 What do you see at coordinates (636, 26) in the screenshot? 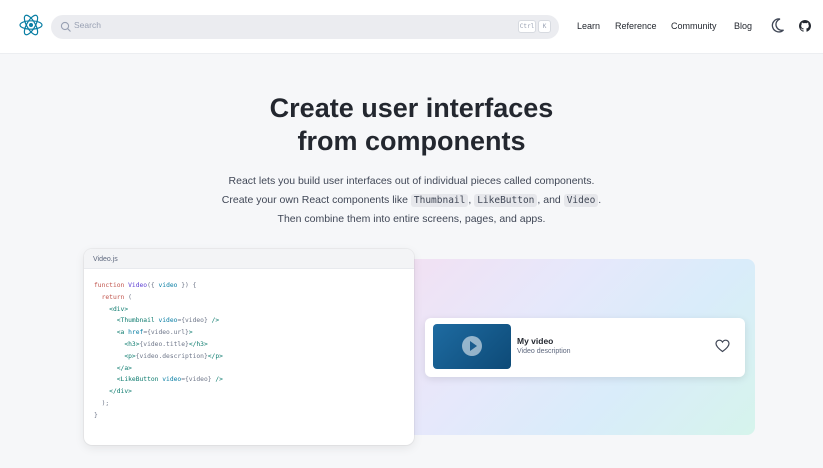
I see `nav-link-reference: Reference` at bounding box center [636, 26].